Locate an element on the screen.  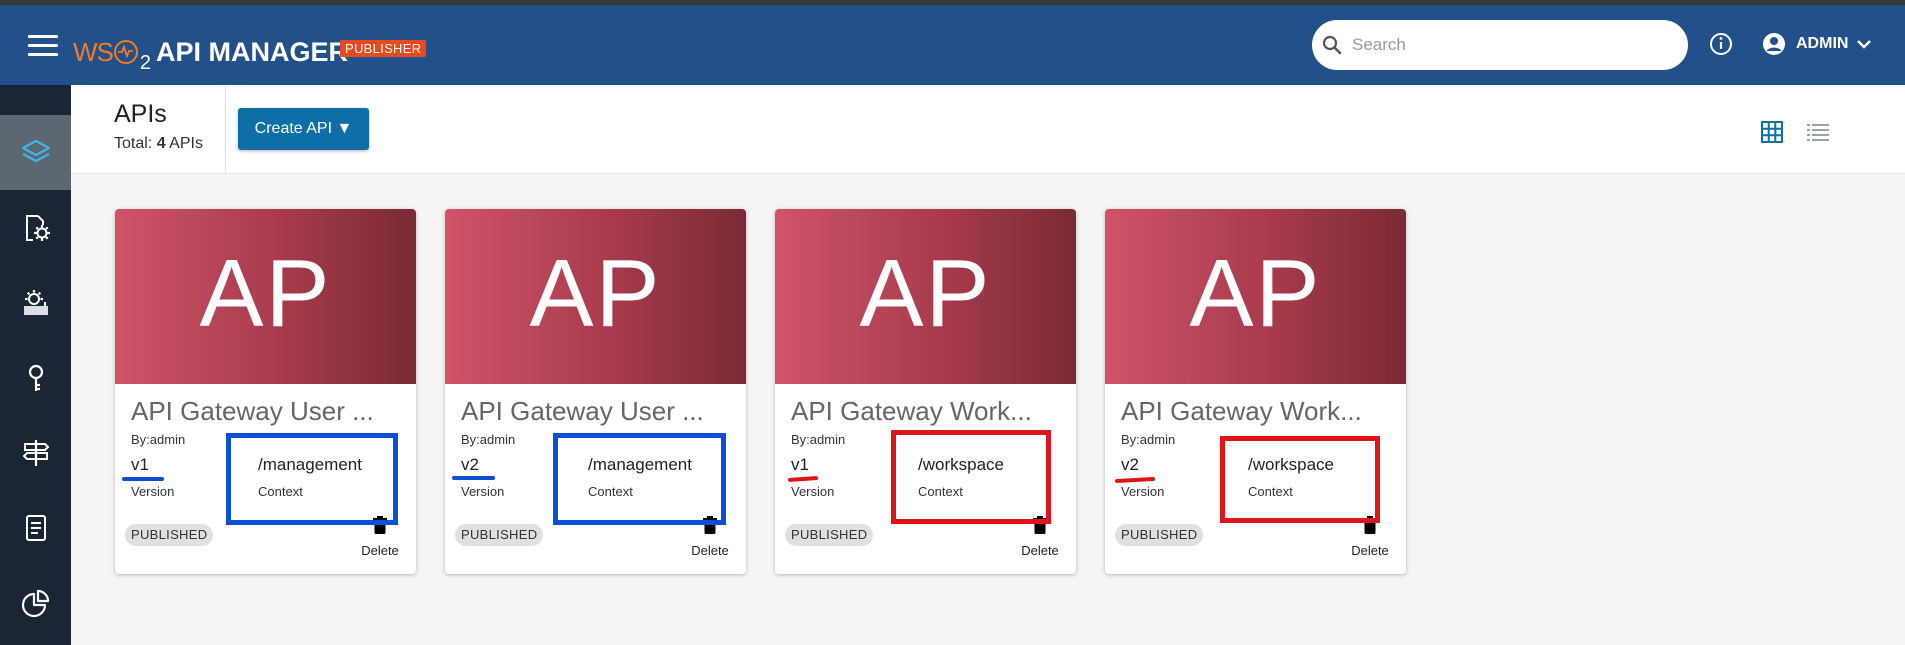
divider is located at coordinates (225, 129).